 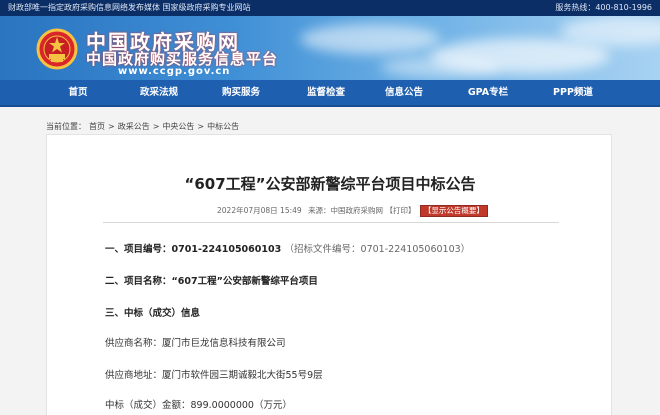 I want to click on breadcrumb-item-home: 首页, so click(x=97, y=126).